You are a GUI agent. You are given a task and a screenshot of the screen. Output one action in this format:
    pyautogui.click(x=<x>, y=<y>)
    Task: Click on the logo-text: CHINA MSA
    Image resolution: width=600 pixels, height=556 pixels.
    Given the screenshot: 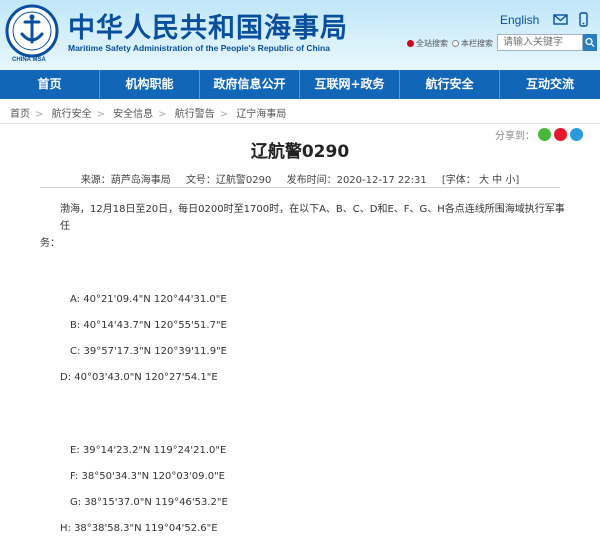 What is the action you would take?
    pyautogui.click(x=29, y=60)
    